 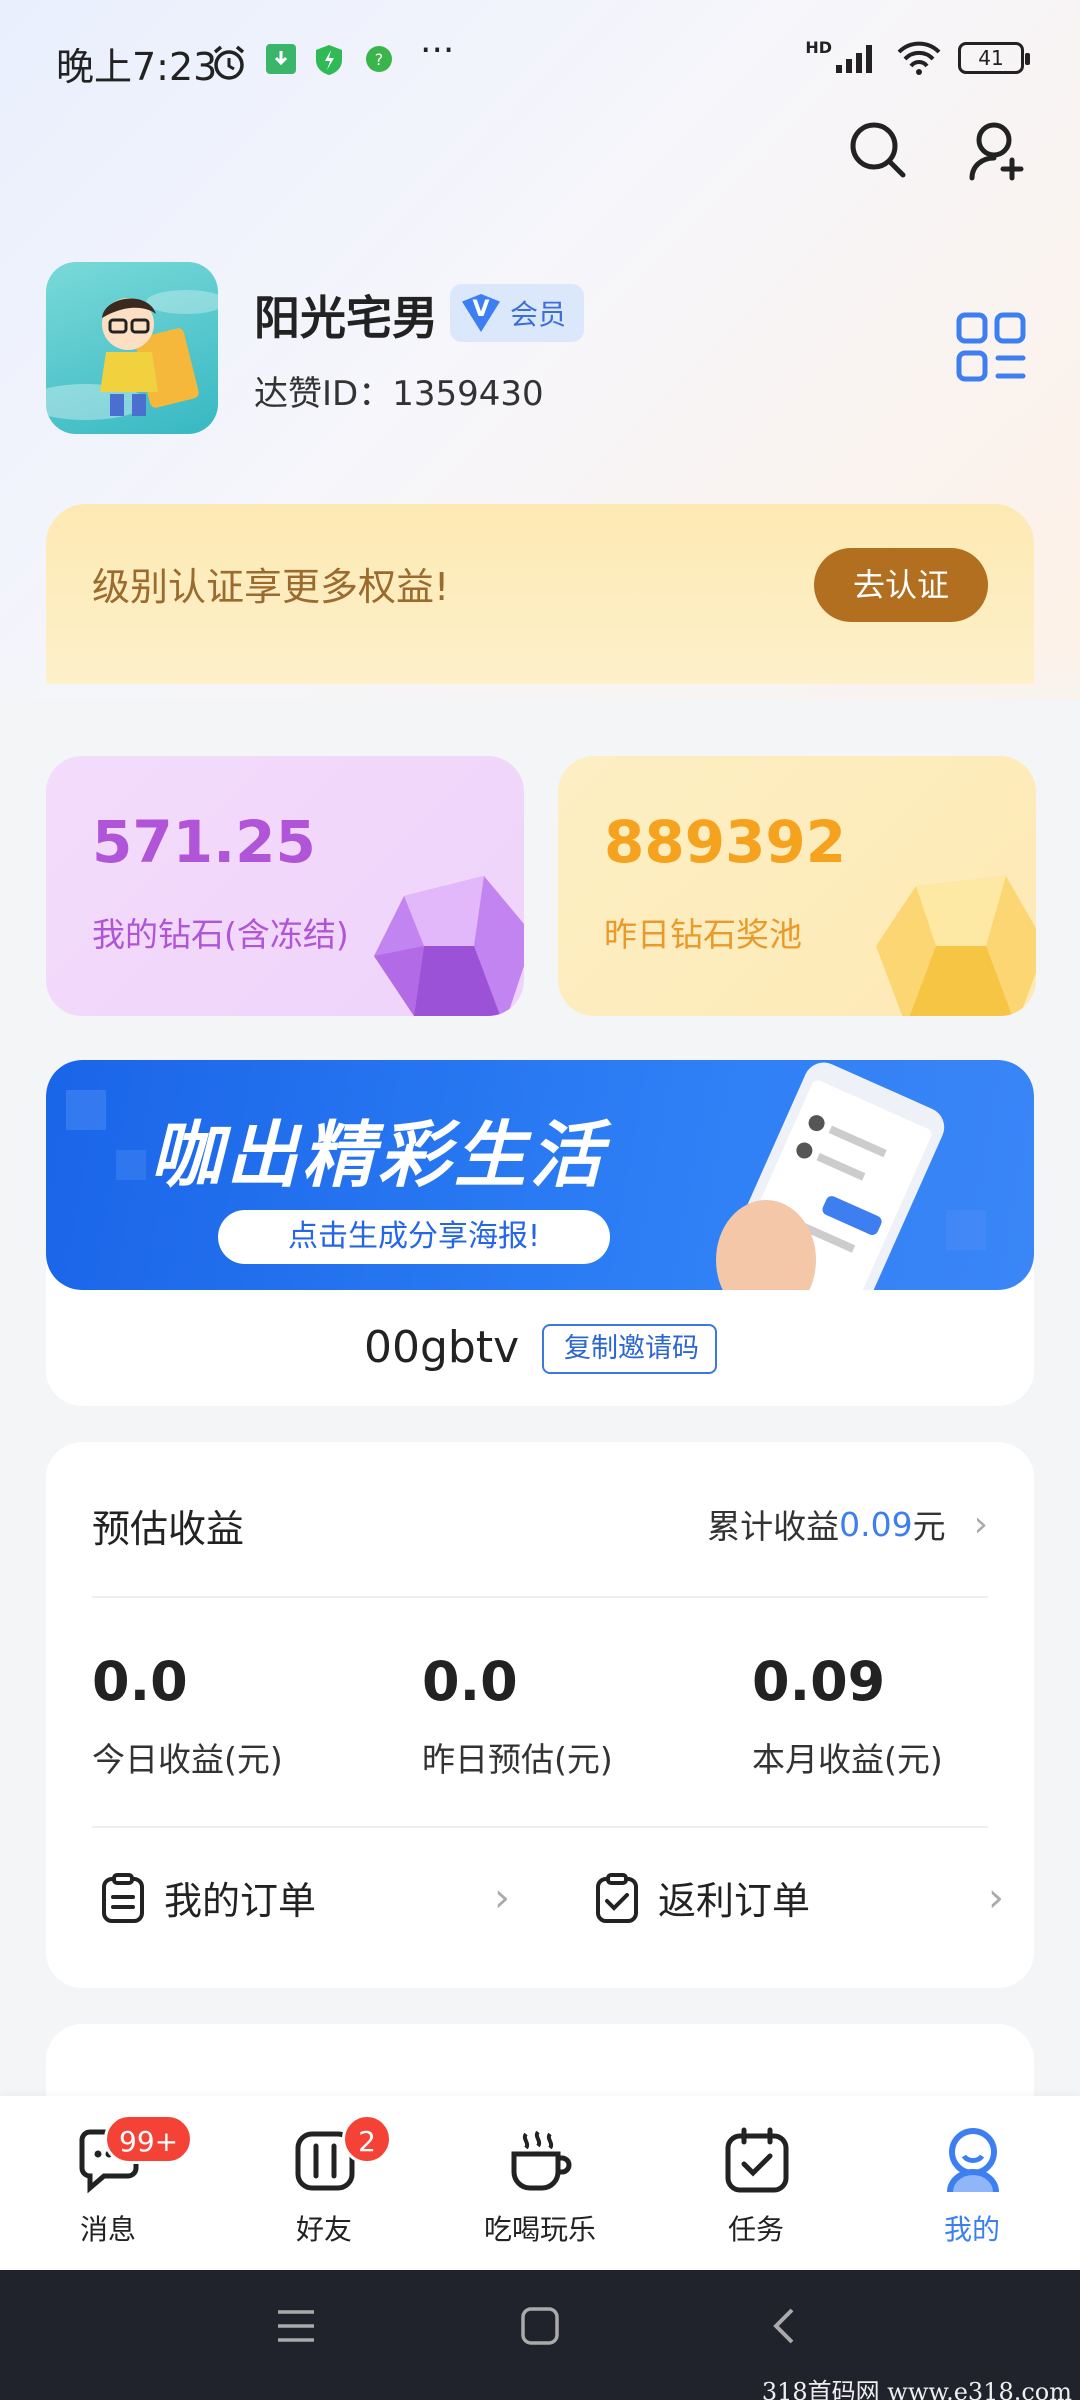 I want to click on menu-icon, so click(x=296, y=2326).